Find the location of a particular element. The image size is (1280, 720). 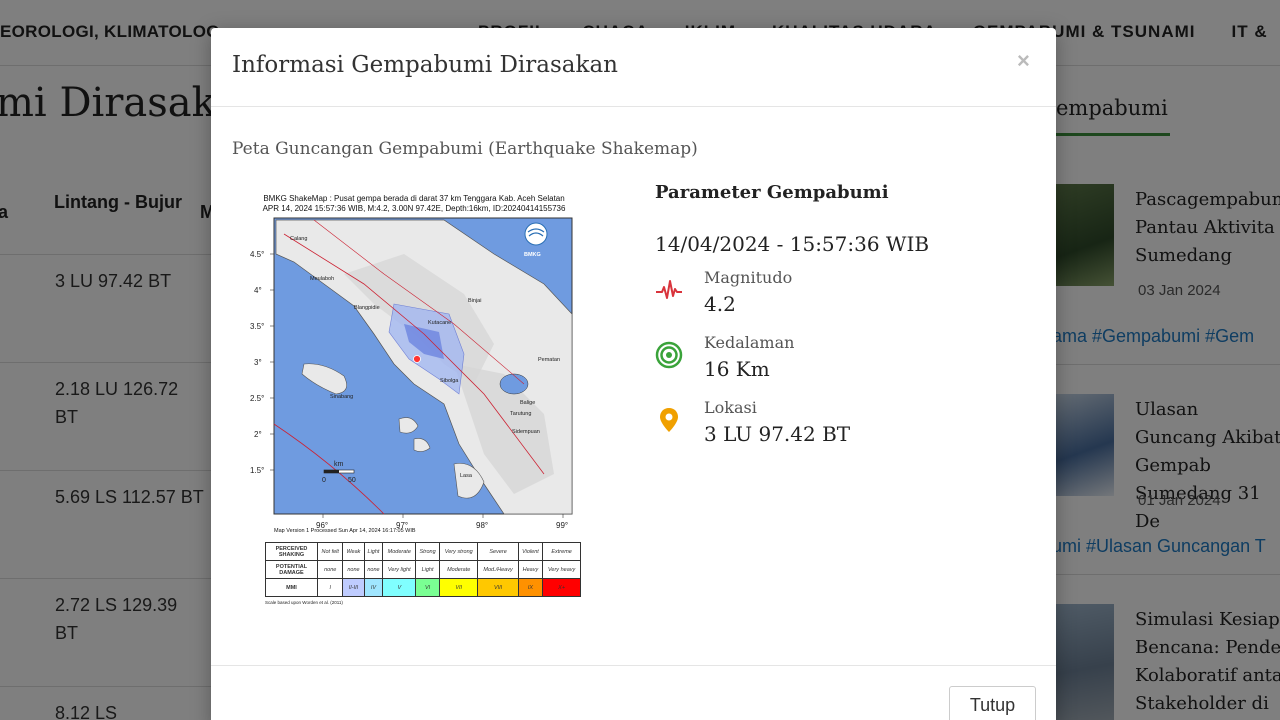

legend-cell: Not felt is located at coordinates (330, 551).